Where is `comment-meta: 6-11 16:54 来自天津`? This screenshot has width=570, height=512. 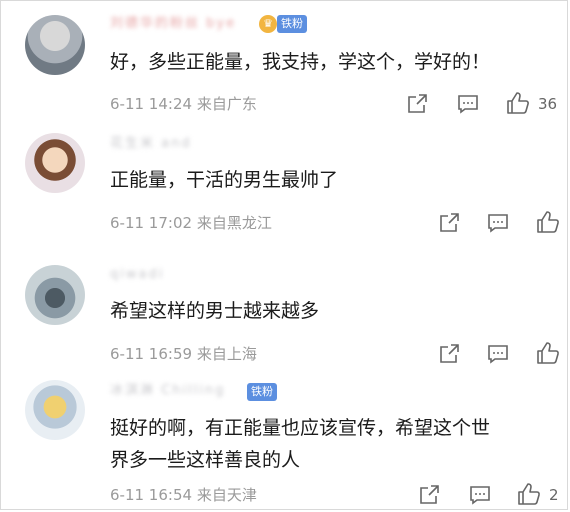 comment-meta: 6-11 16:54 来自天津 is located at coordinates (183, 495).